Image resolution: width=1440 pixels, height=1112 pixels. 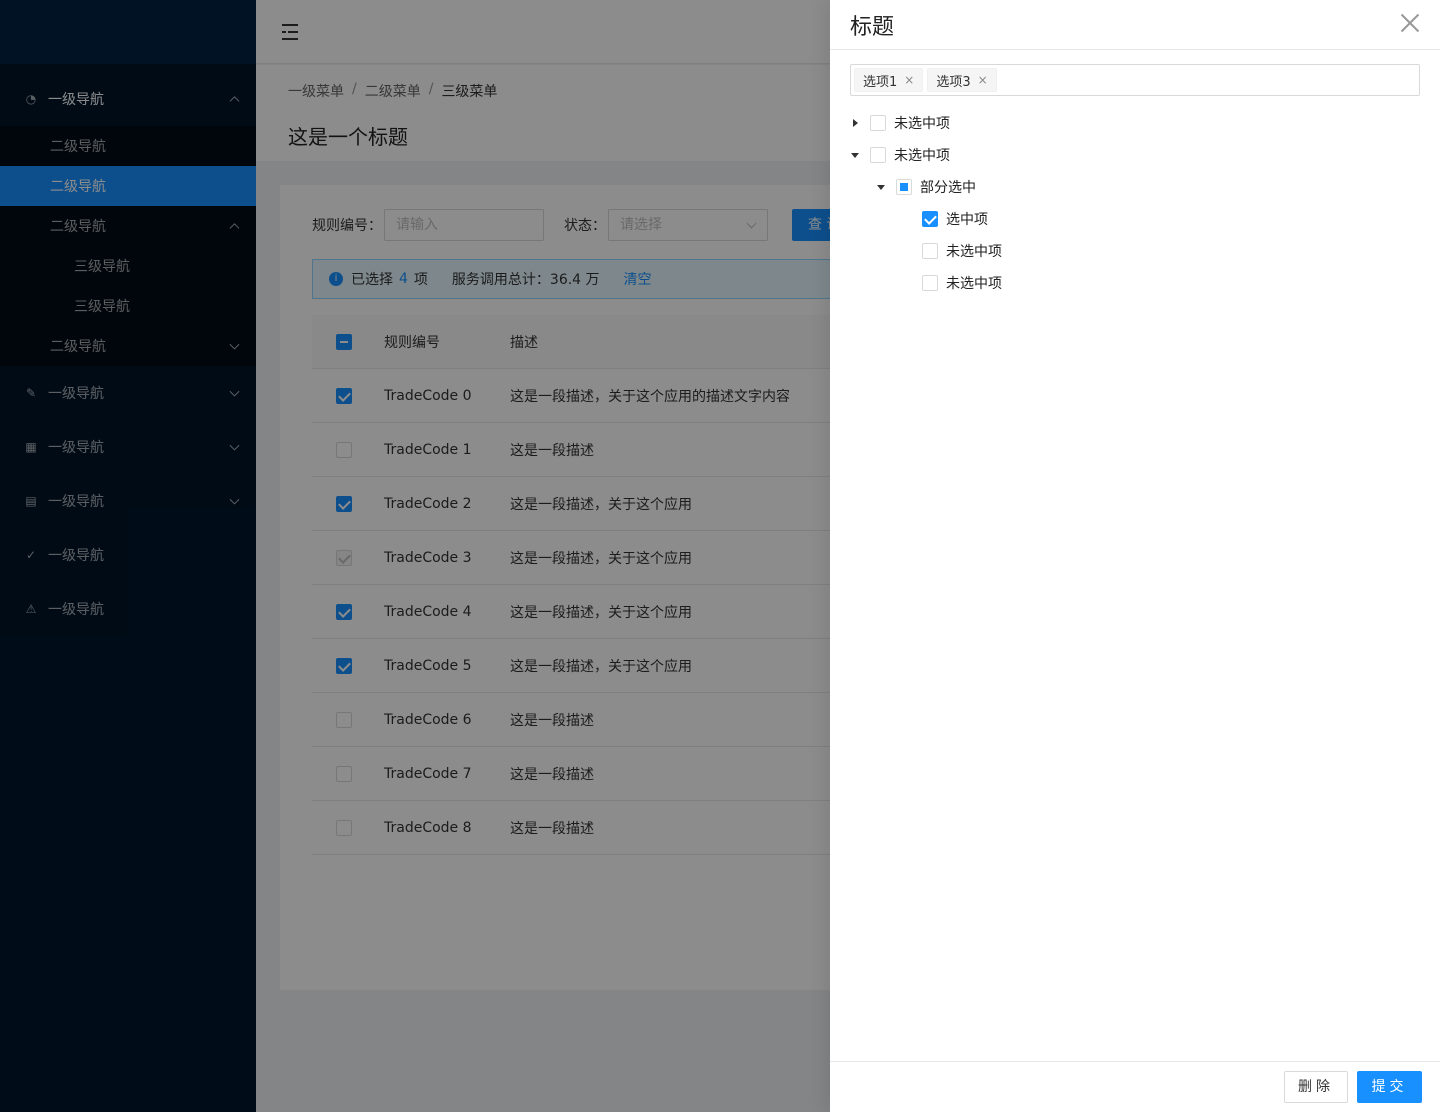 What do you see at coordinates (1135, 1086) in the screenshot?
I see `drawer-footer: 删除 提交` at bounding box center [1135, 1086].